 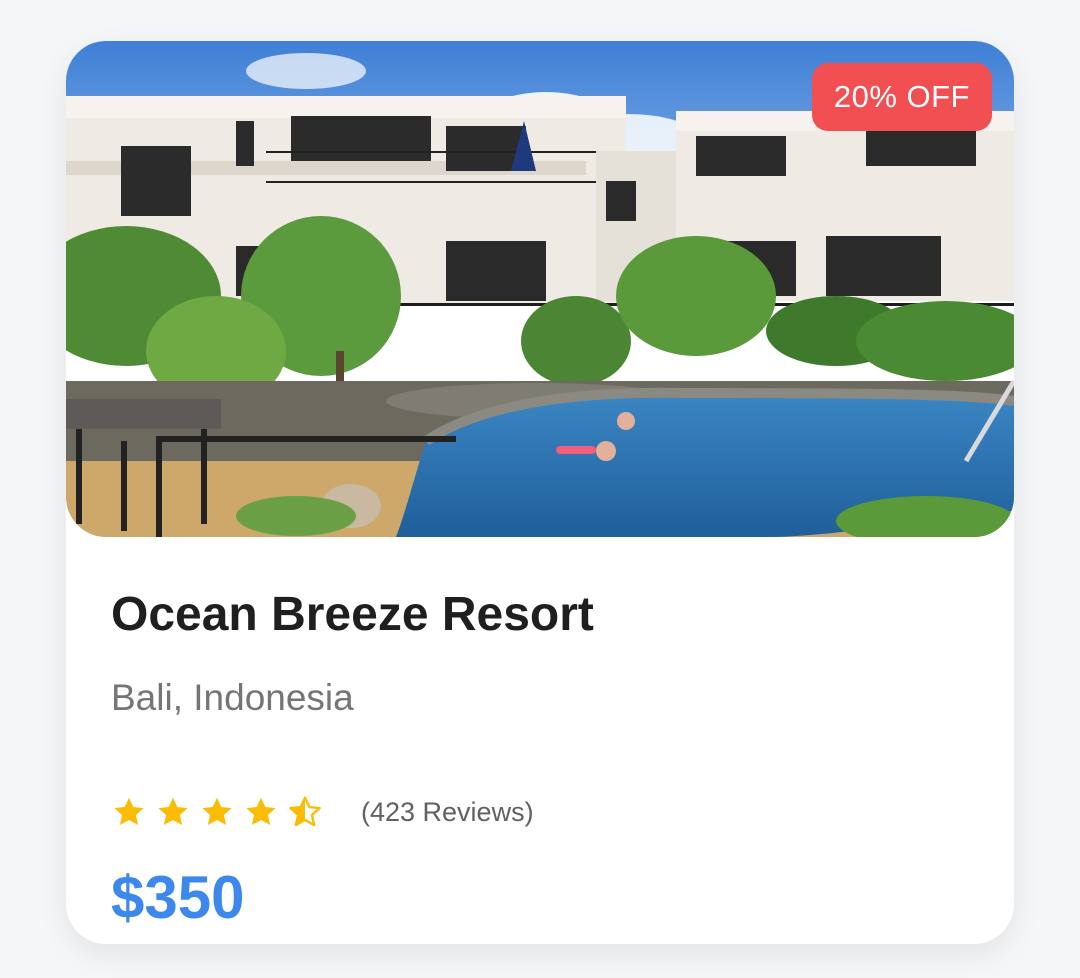 I want to click on rating-row: (423 Reviews), so click(x=322, y=812).